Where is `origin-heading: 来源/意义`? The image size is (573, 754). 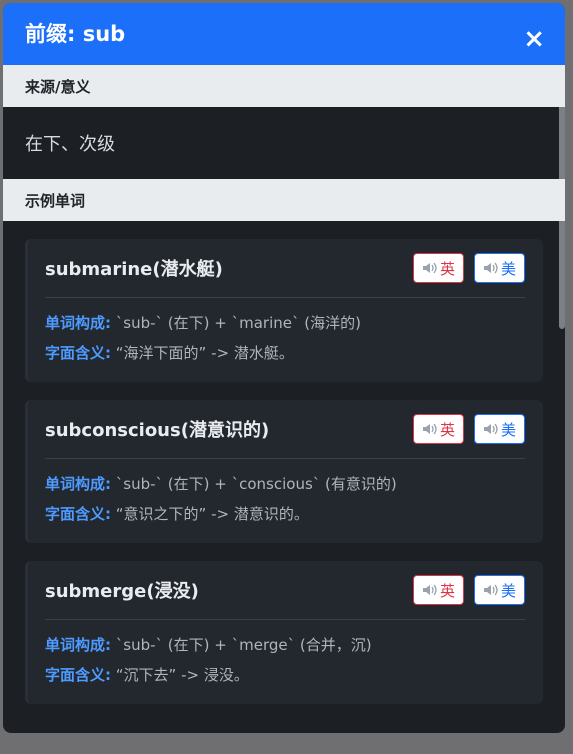 origin-heading: 来源/意义 is located at coordinates (284, 86).